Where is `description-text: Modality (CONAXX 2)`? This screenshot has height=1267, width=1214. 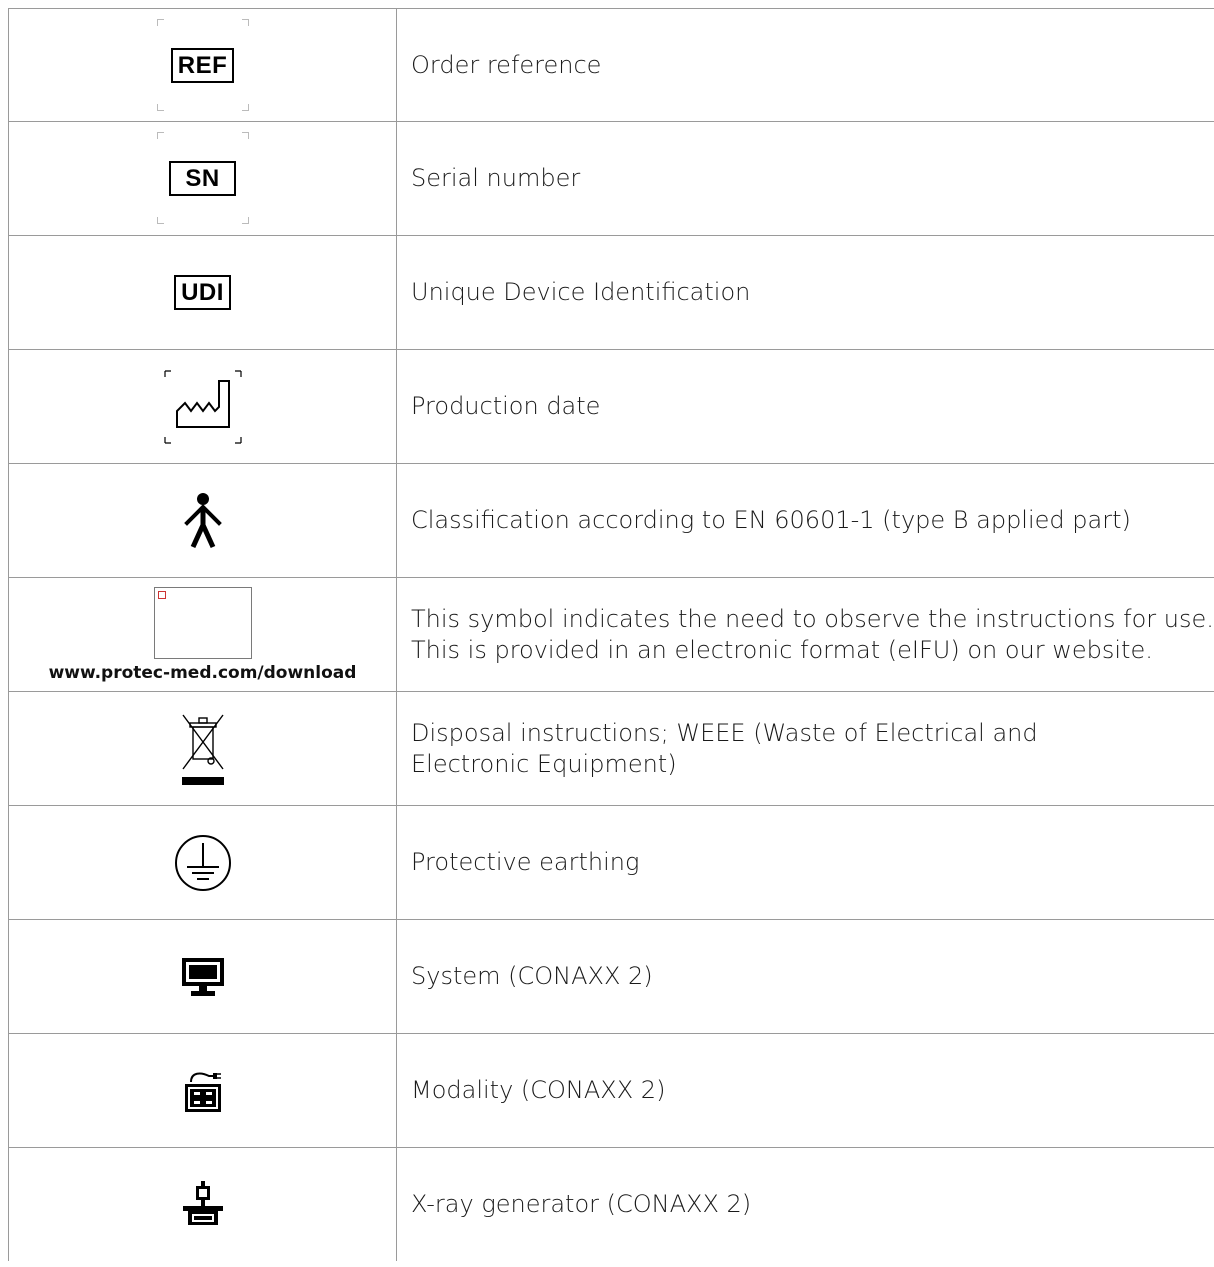
description-text: Modality (CONAXX 2) is located at coordinates (538, 1090).